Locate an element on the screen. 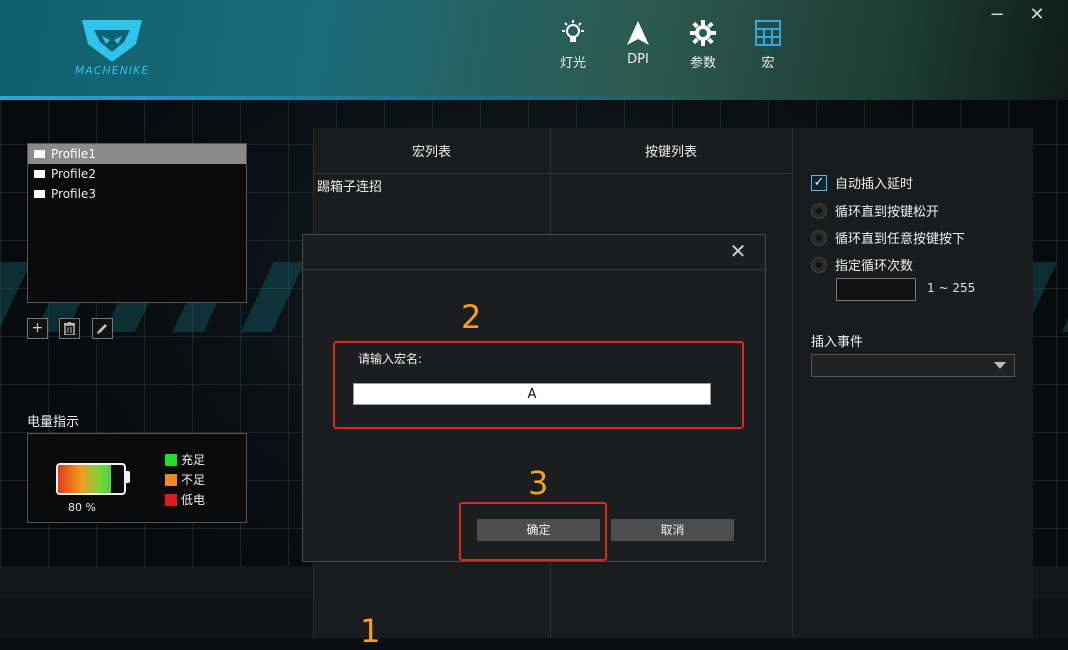  chevron-down-icon is located at coordinates (1000, 365).